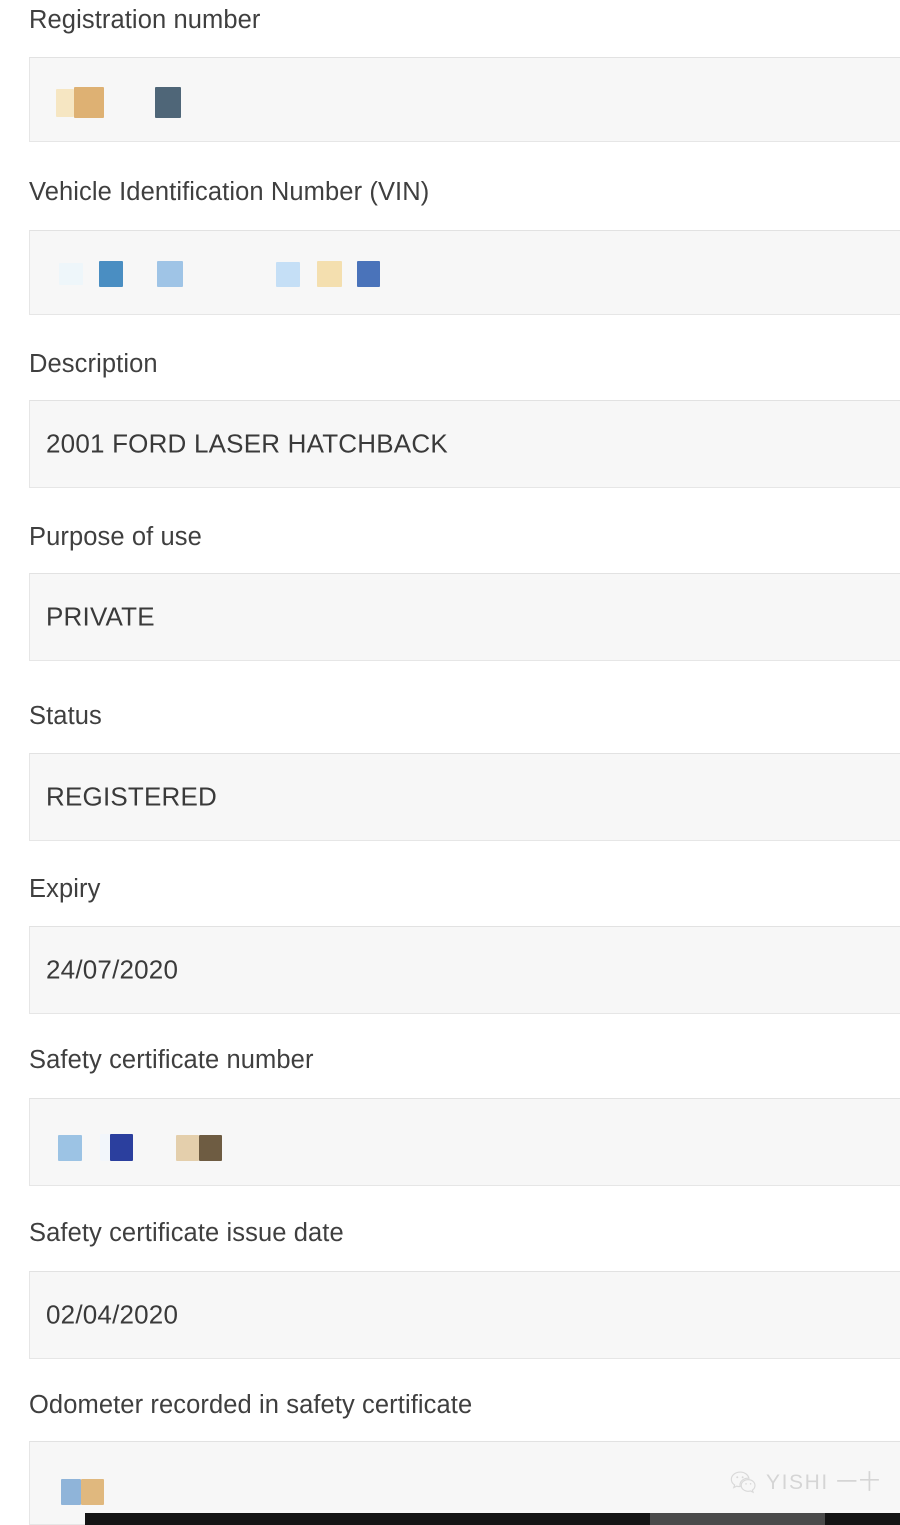  I want to click on redaction-blocks-vehicle-identification-number, so click(465, 272).